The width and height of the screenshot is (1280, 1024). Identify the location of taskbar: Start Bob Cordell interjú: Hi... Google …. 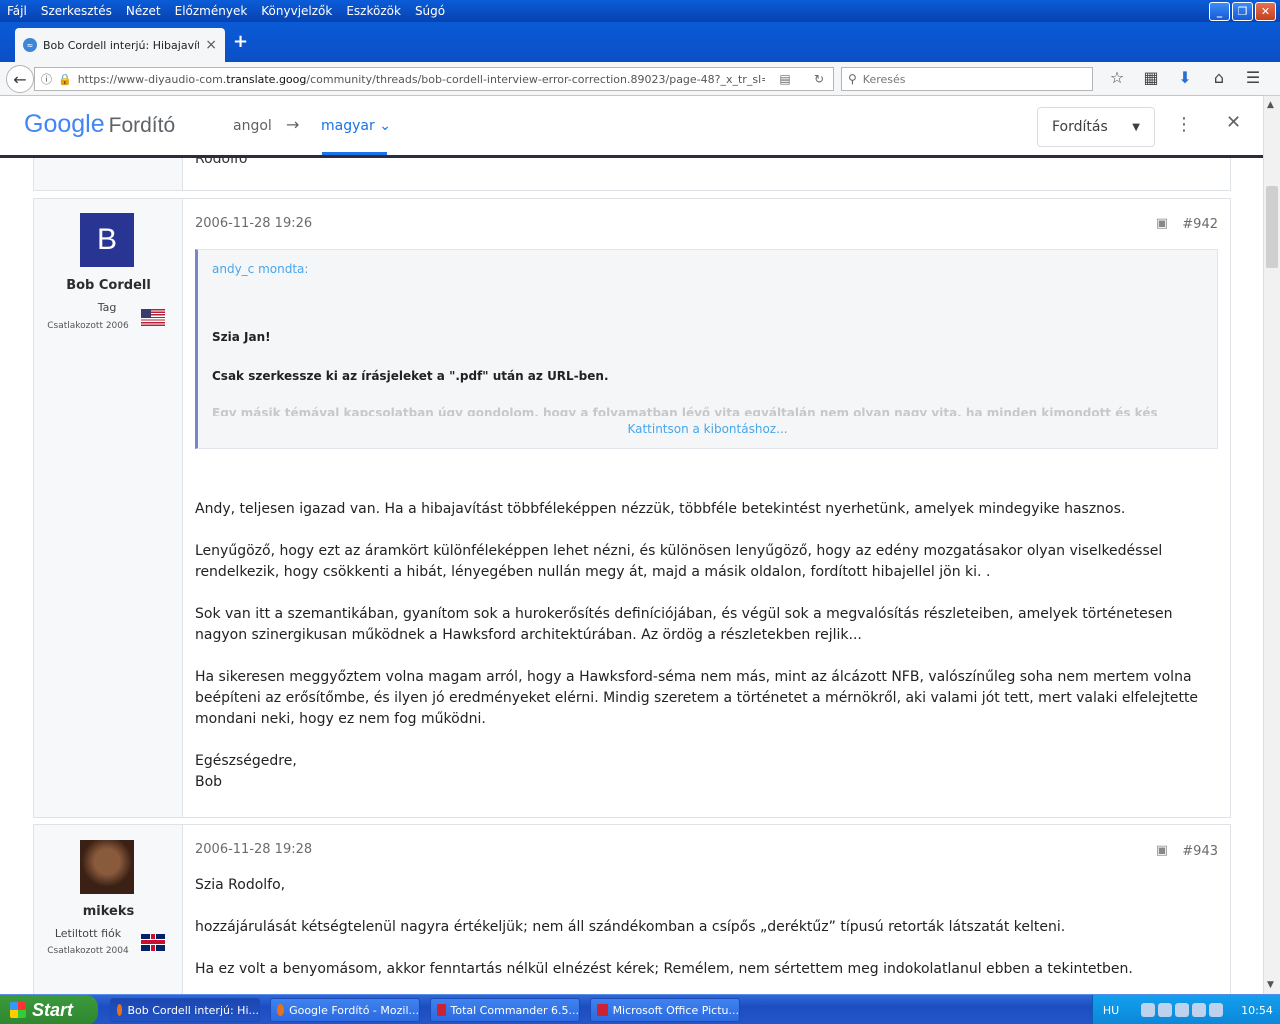
(640, 1009).